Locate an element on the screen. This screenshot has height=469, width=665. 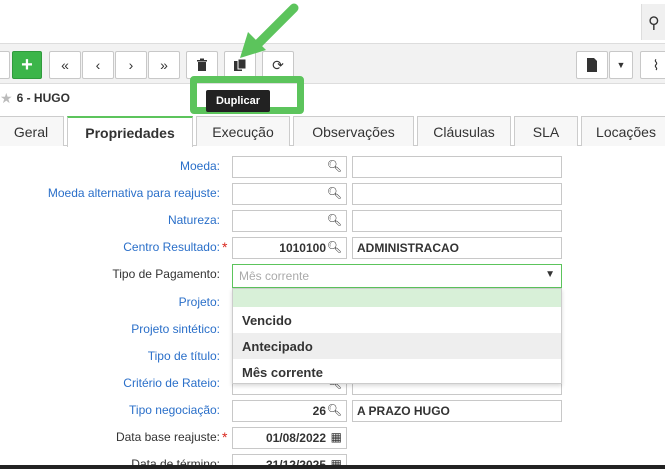
moeda-label: Moeda: is located at coordinates (200, 166).